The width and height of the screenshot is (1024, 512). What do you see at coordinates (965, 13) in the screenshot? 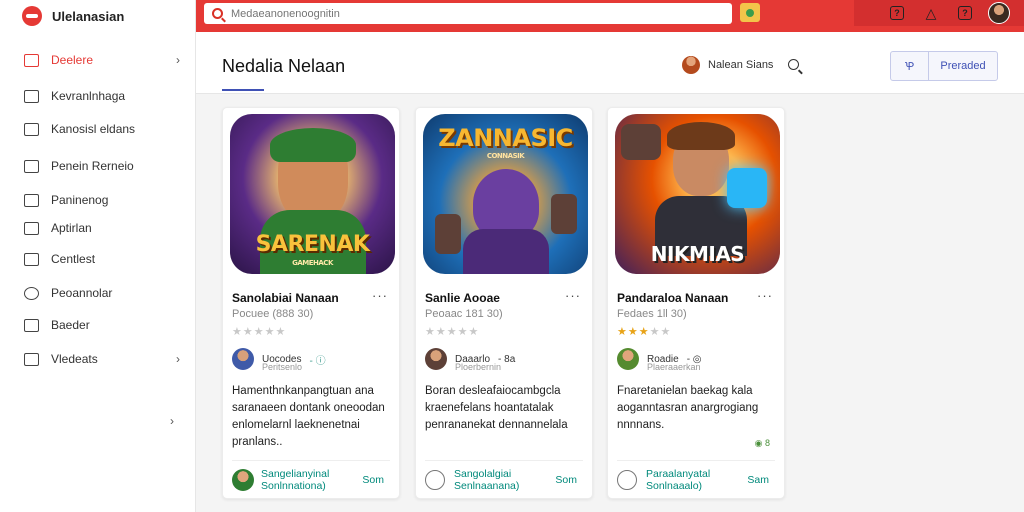
I see `apps-icon: ?` at bounding box center [965, 13].